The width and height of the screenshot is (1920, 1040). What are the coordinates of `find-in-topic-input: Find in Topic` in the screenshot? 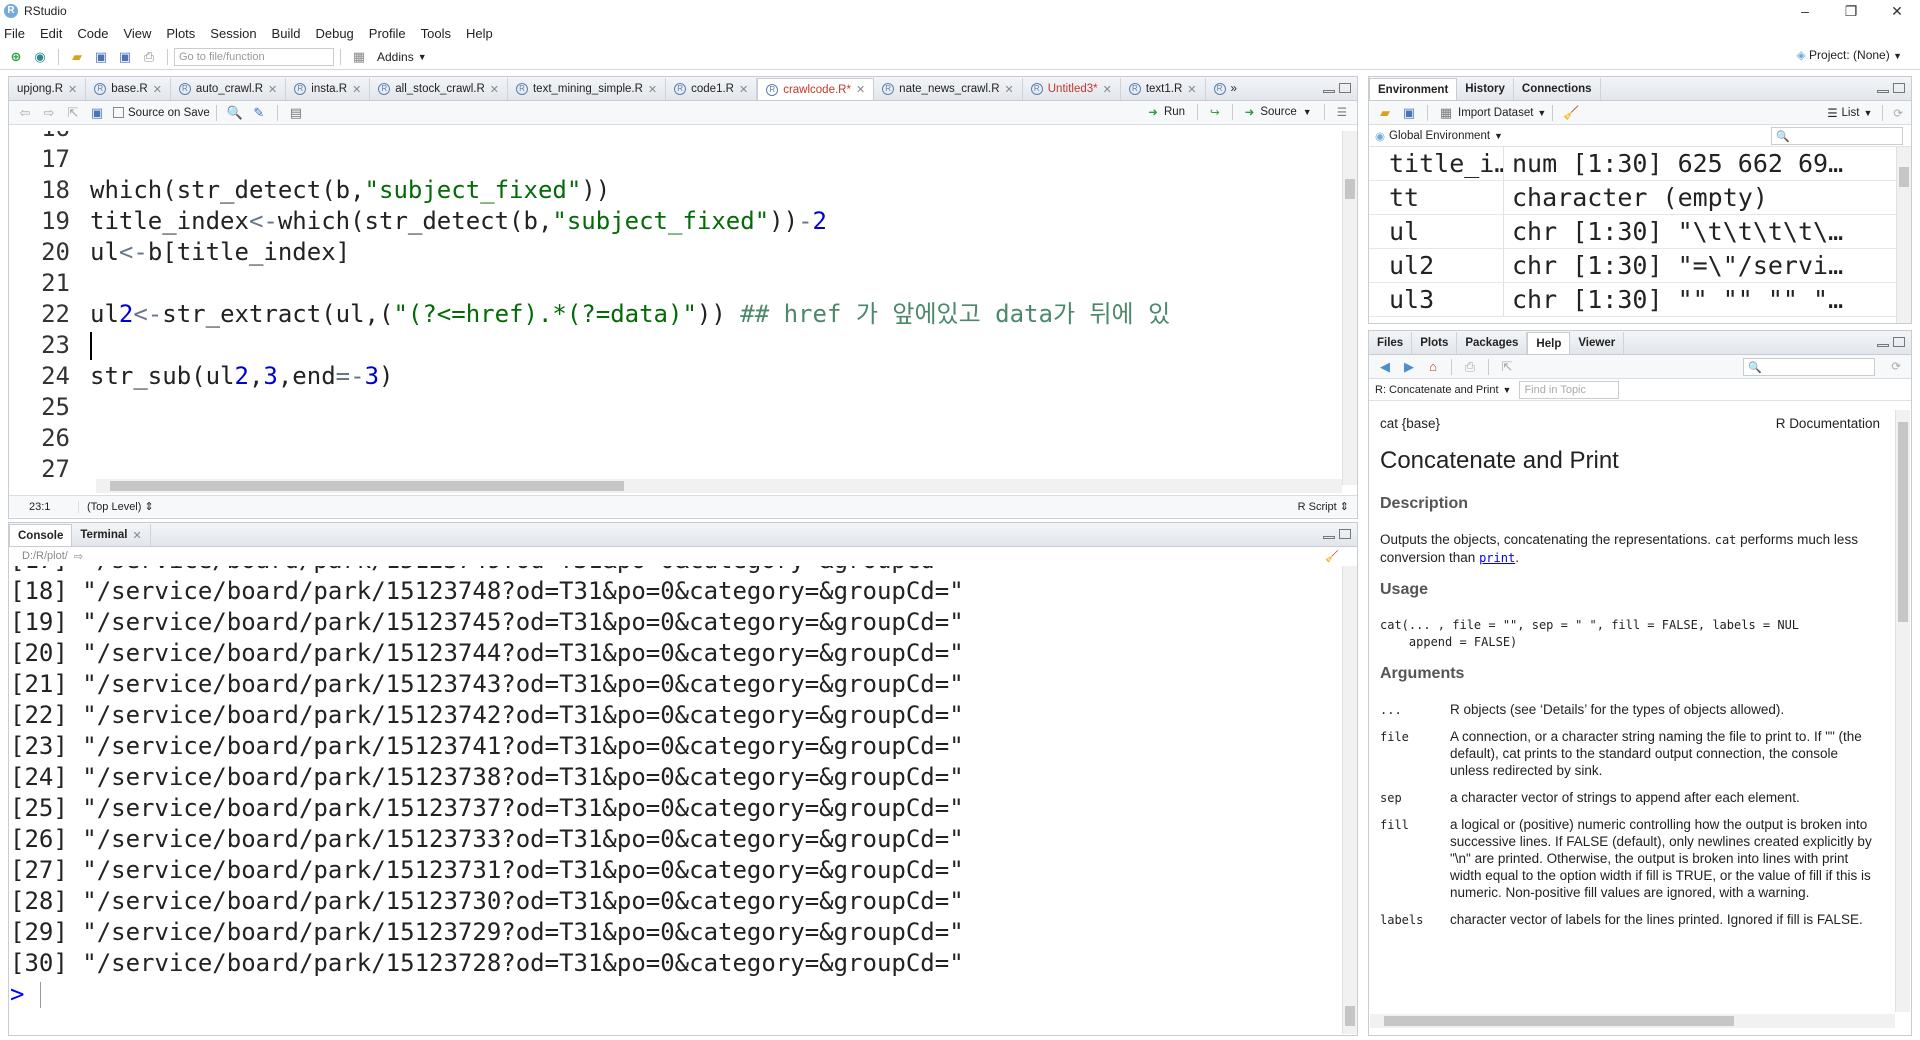 It's located at (1569, 389).